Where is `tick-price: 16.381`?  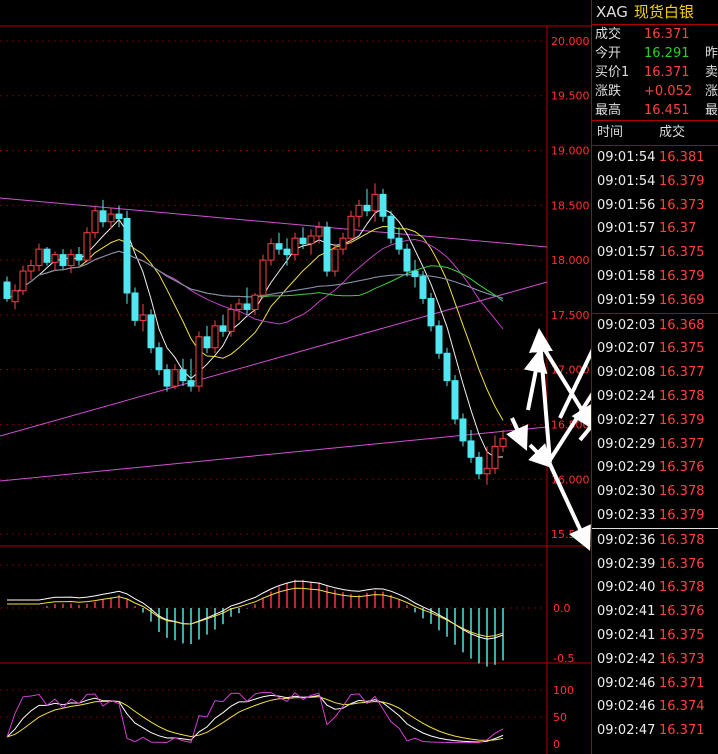 tick-price: 16.381 is located at coordinates (682, 157).